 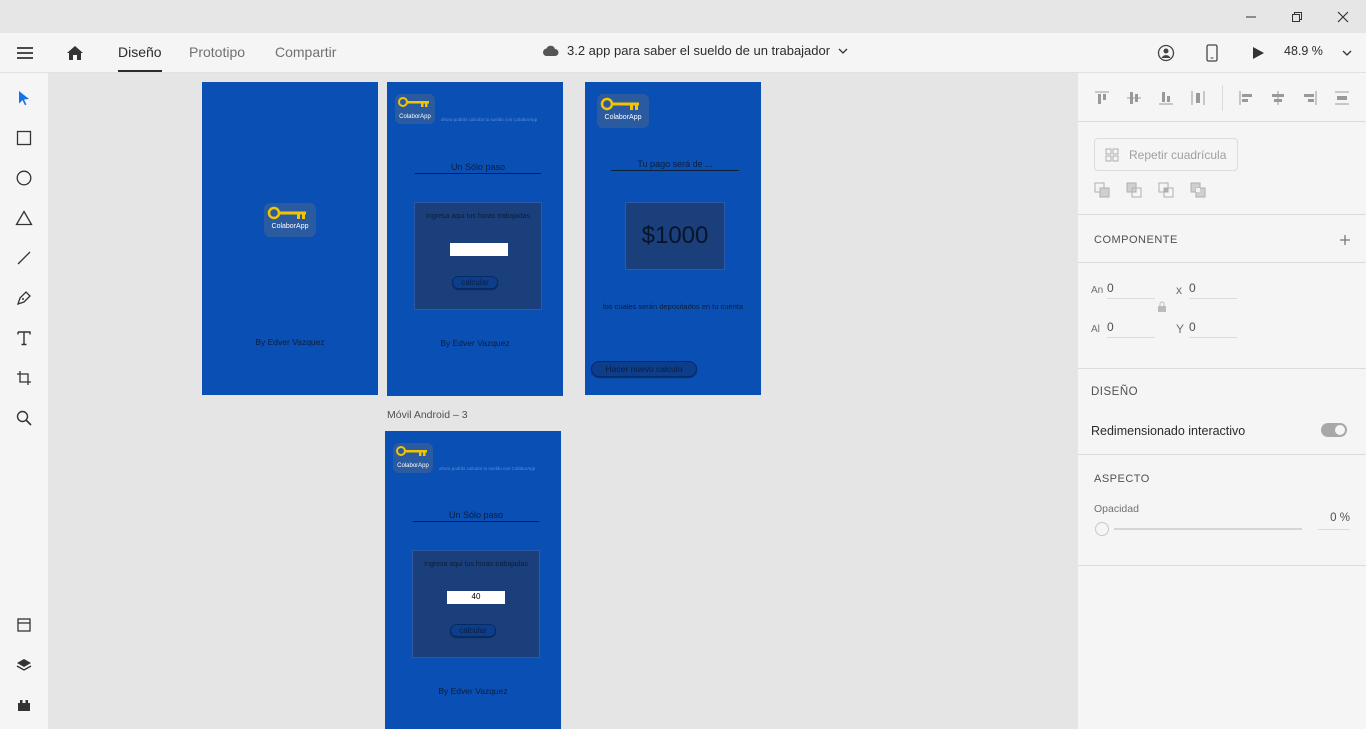 I want to click on tools-sidebar, so click(x=24, y=401).